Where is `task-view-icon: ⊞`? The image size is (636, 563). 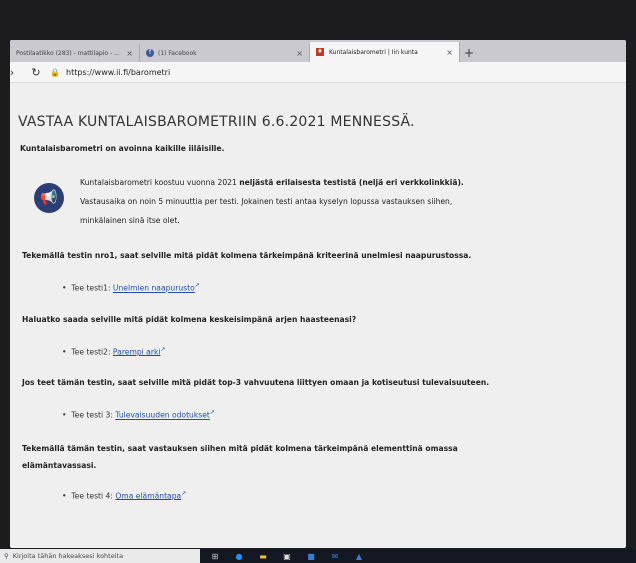
task-view-icon: ⊞ is located at coordinates (215, 556).